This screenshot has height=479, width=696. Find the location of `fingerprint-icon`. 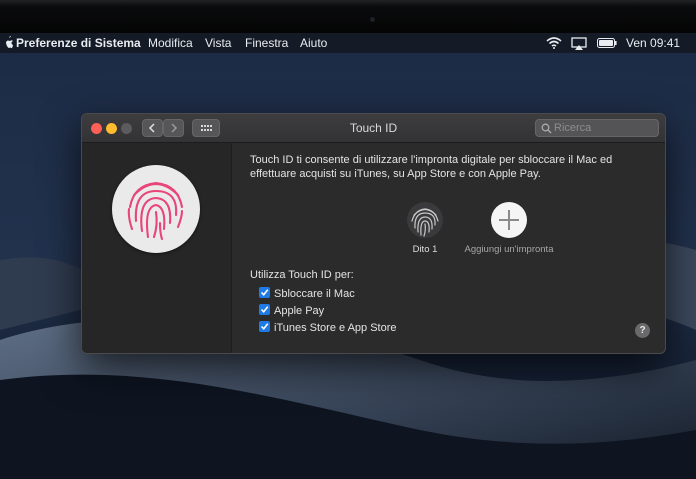

fingerprint-icon is located at coordinates (155, 211).